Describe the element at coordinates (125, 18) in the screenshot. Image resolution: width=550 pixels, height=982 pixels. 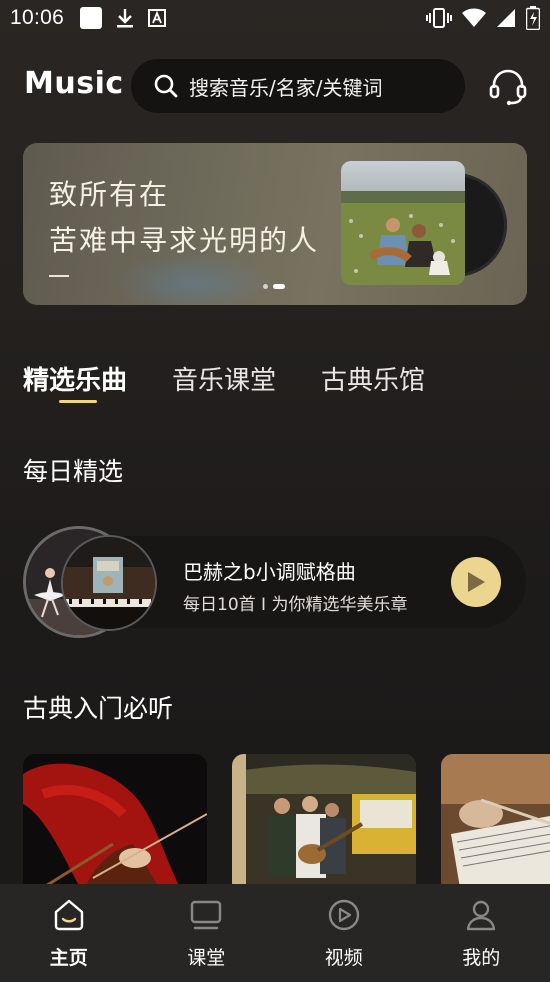
I see `download-icon` at that location.